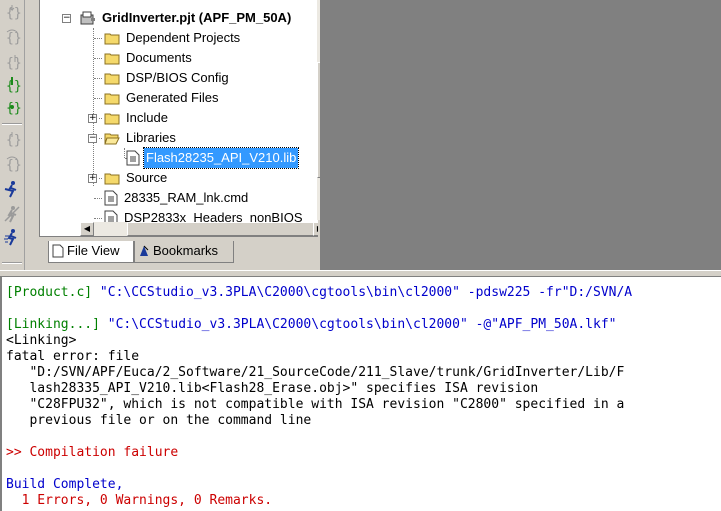  I want to click on output-line-summary: 1 Errors, 0 Warnings, 0 Remarks., so click(139, 500).